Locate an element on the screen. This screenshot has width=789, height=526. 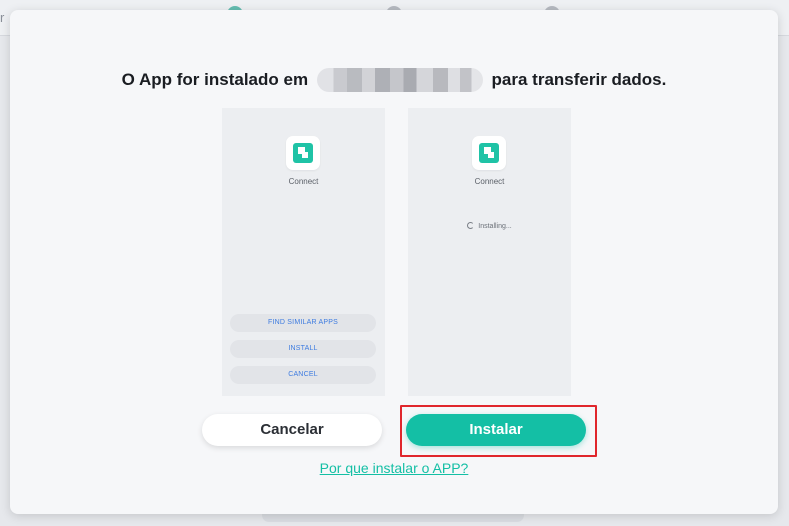
background-text-fragment: r is located at coordinates (2, 17).